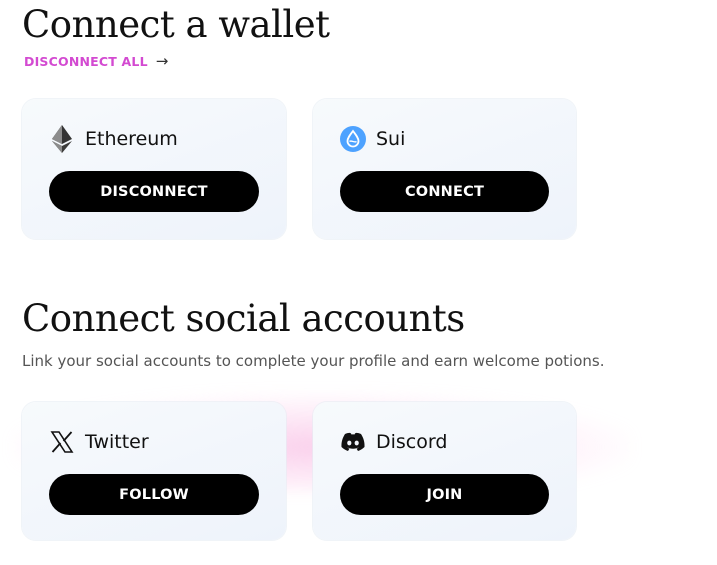 This screenshot has height=565, width=717. Describe the element at coordinates (117, 442) in the screenshot. I see `social-name-twitter: Twitter` at that location.